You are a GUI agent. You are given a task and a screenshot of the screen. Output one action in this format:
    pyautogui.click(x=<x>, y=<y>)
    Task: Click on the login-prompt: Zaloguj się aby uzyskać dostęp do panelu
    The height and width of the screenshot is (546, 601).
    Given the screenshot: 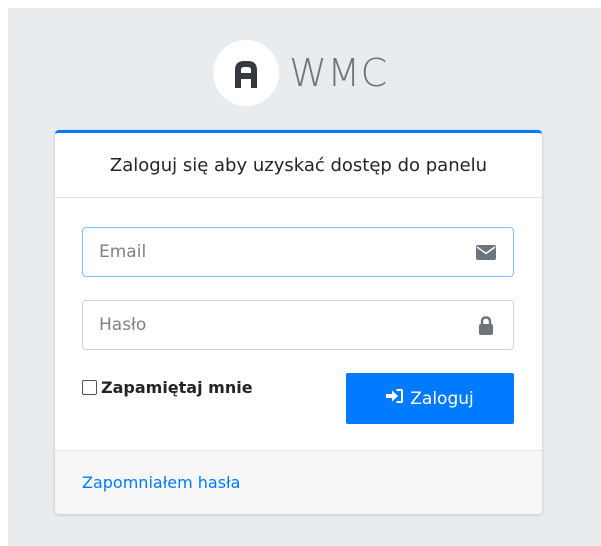 What is the action you would take?
    pyautogui.click(x=298, y=165)
    